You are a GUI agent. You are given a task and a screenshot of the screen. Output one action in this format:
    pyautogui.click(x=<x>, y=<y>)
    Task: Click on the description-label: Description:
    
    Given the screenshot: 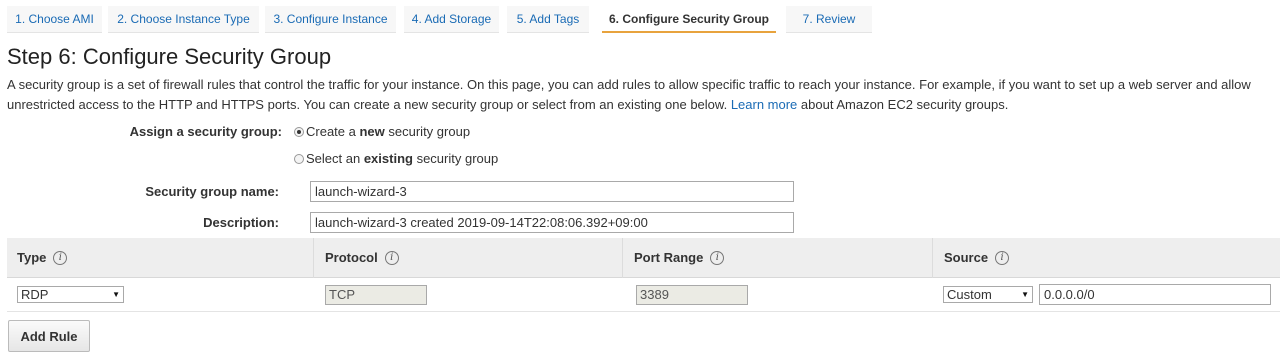 What is the action you would take?
    pyautogui.click(x=241, y=222)
    